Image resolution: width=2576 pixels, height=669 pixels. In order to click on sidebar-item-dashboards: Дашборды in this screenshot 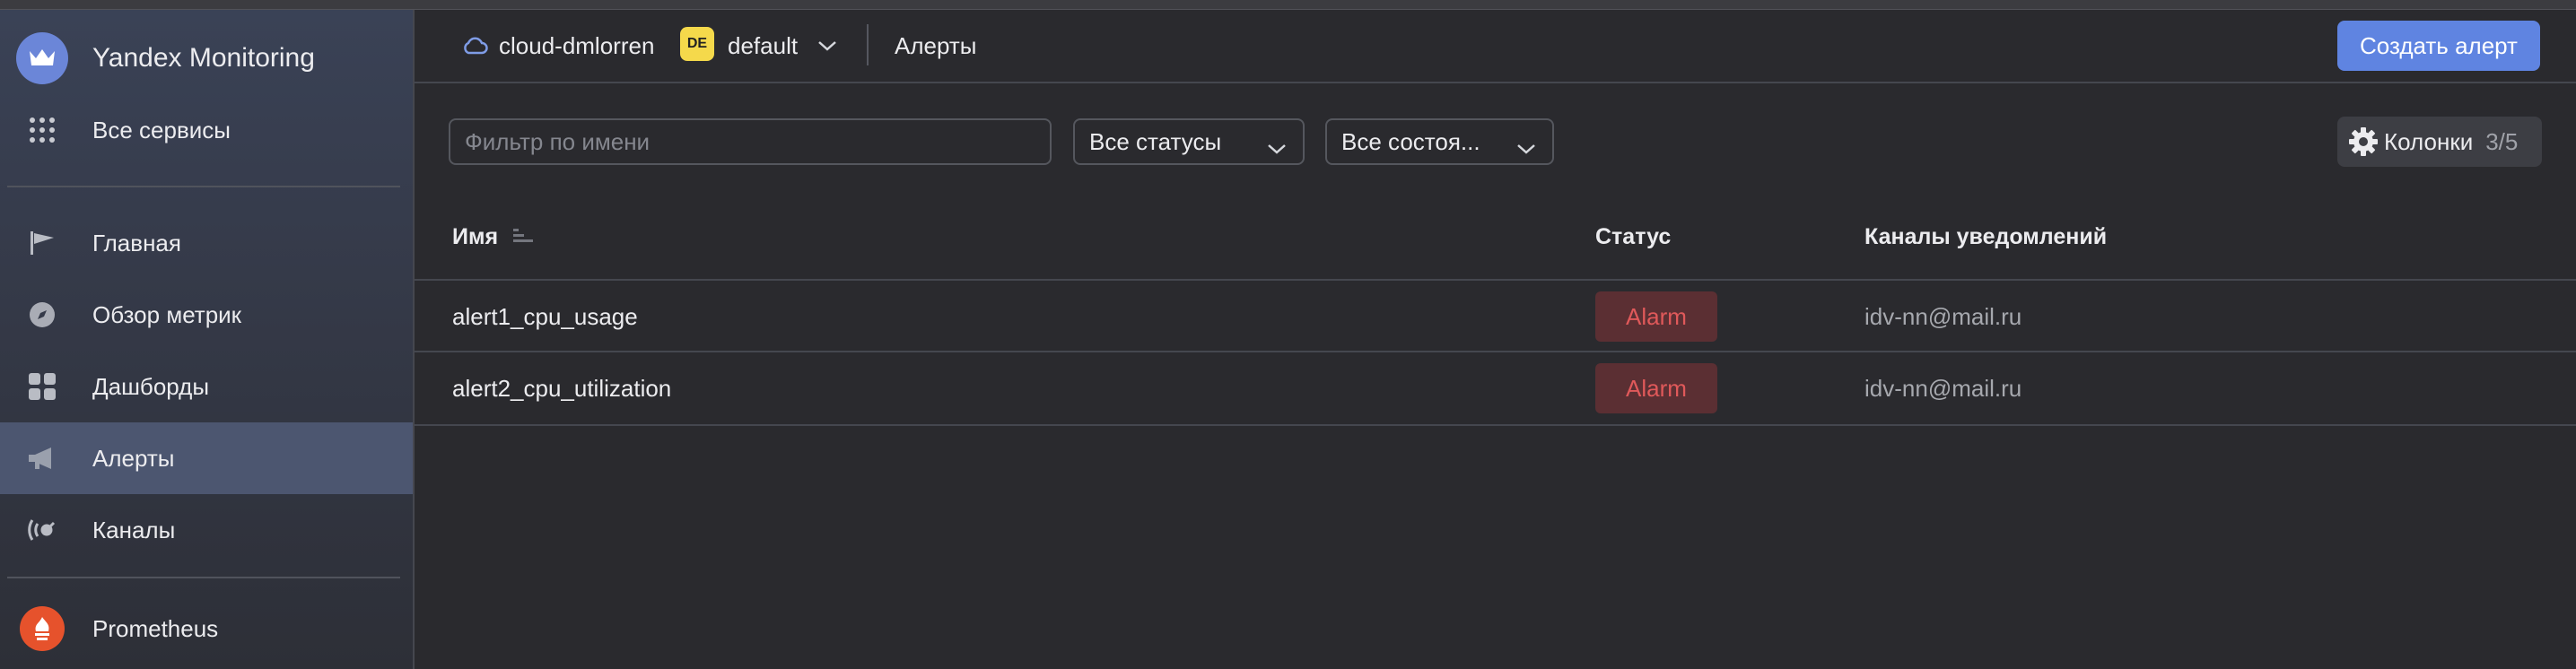, I will do `click(207, 387)`.